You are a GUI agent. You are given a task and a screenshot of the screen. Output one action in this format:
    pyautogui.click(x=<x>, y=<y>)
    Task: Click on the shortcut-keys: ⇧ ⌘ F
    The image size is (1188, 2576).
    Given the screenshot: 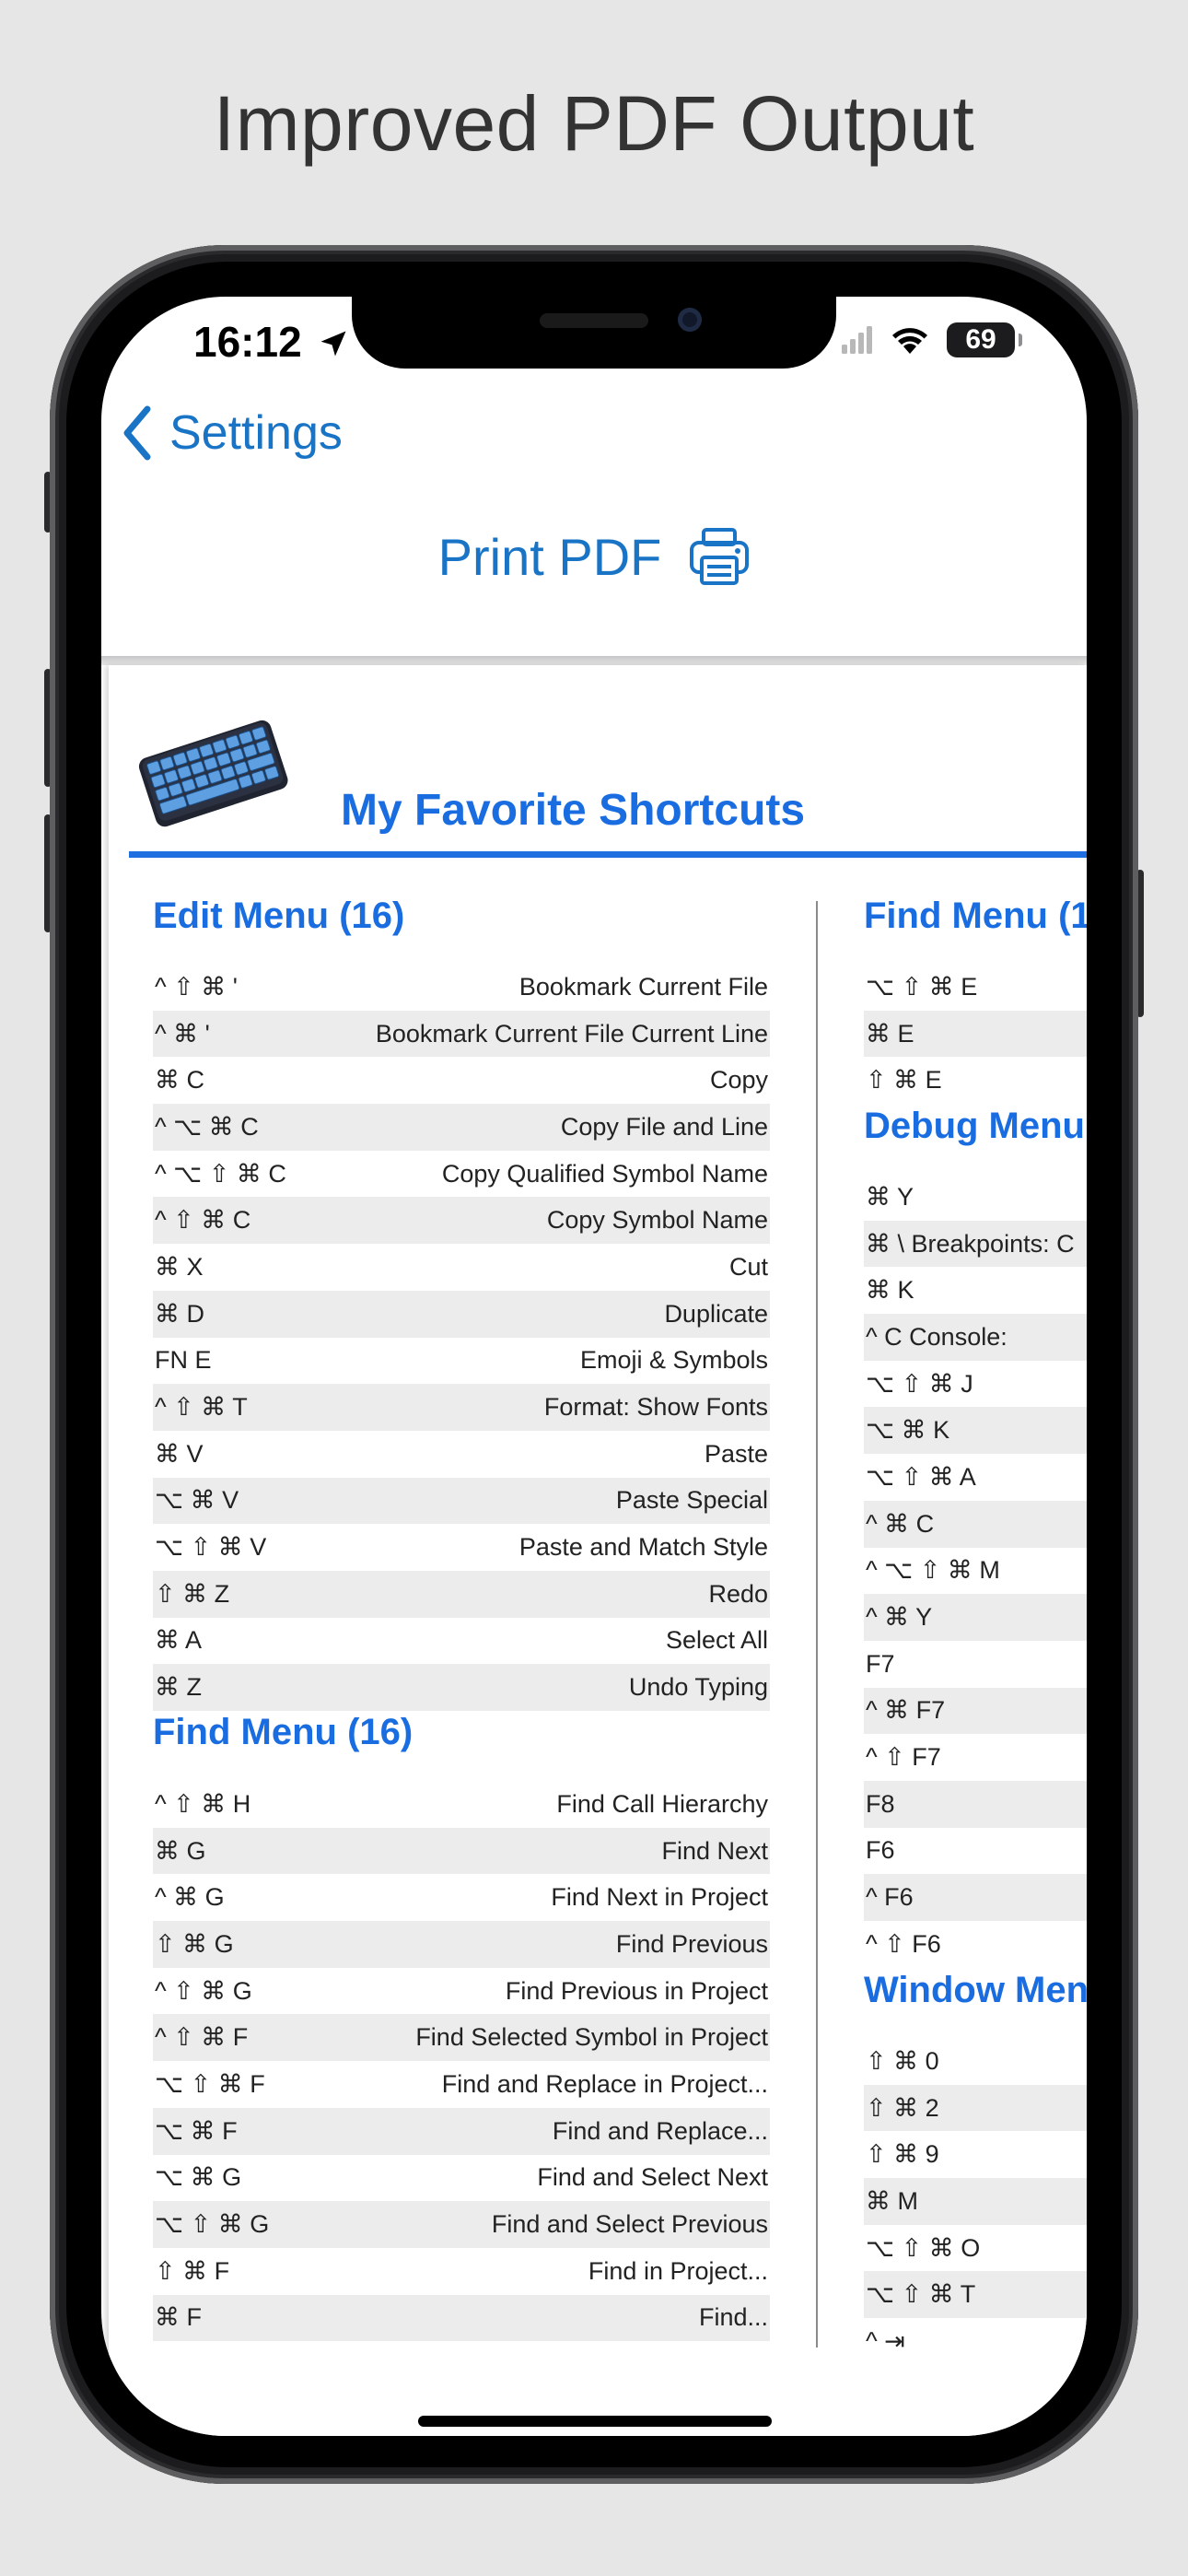 What is the action you would take?
    pyautogui.click(x=192, y=2270)
    